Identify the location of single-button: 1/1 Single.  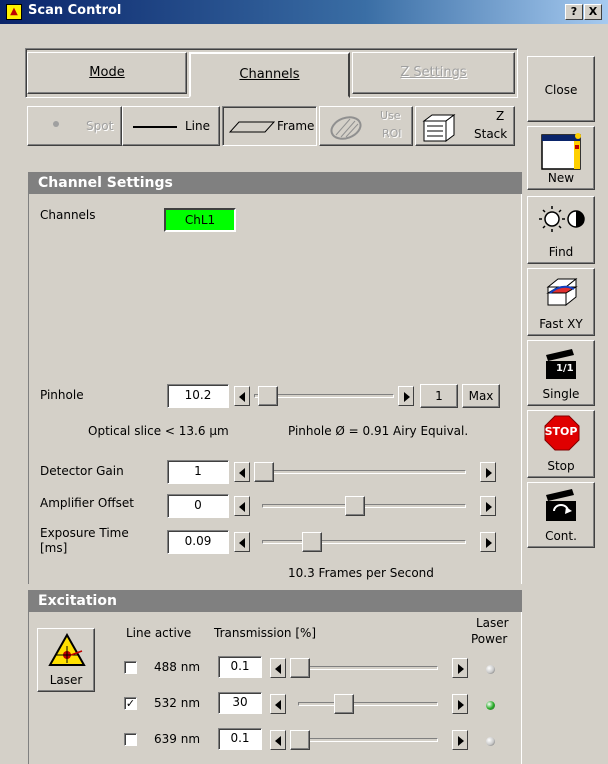
(561, 373).